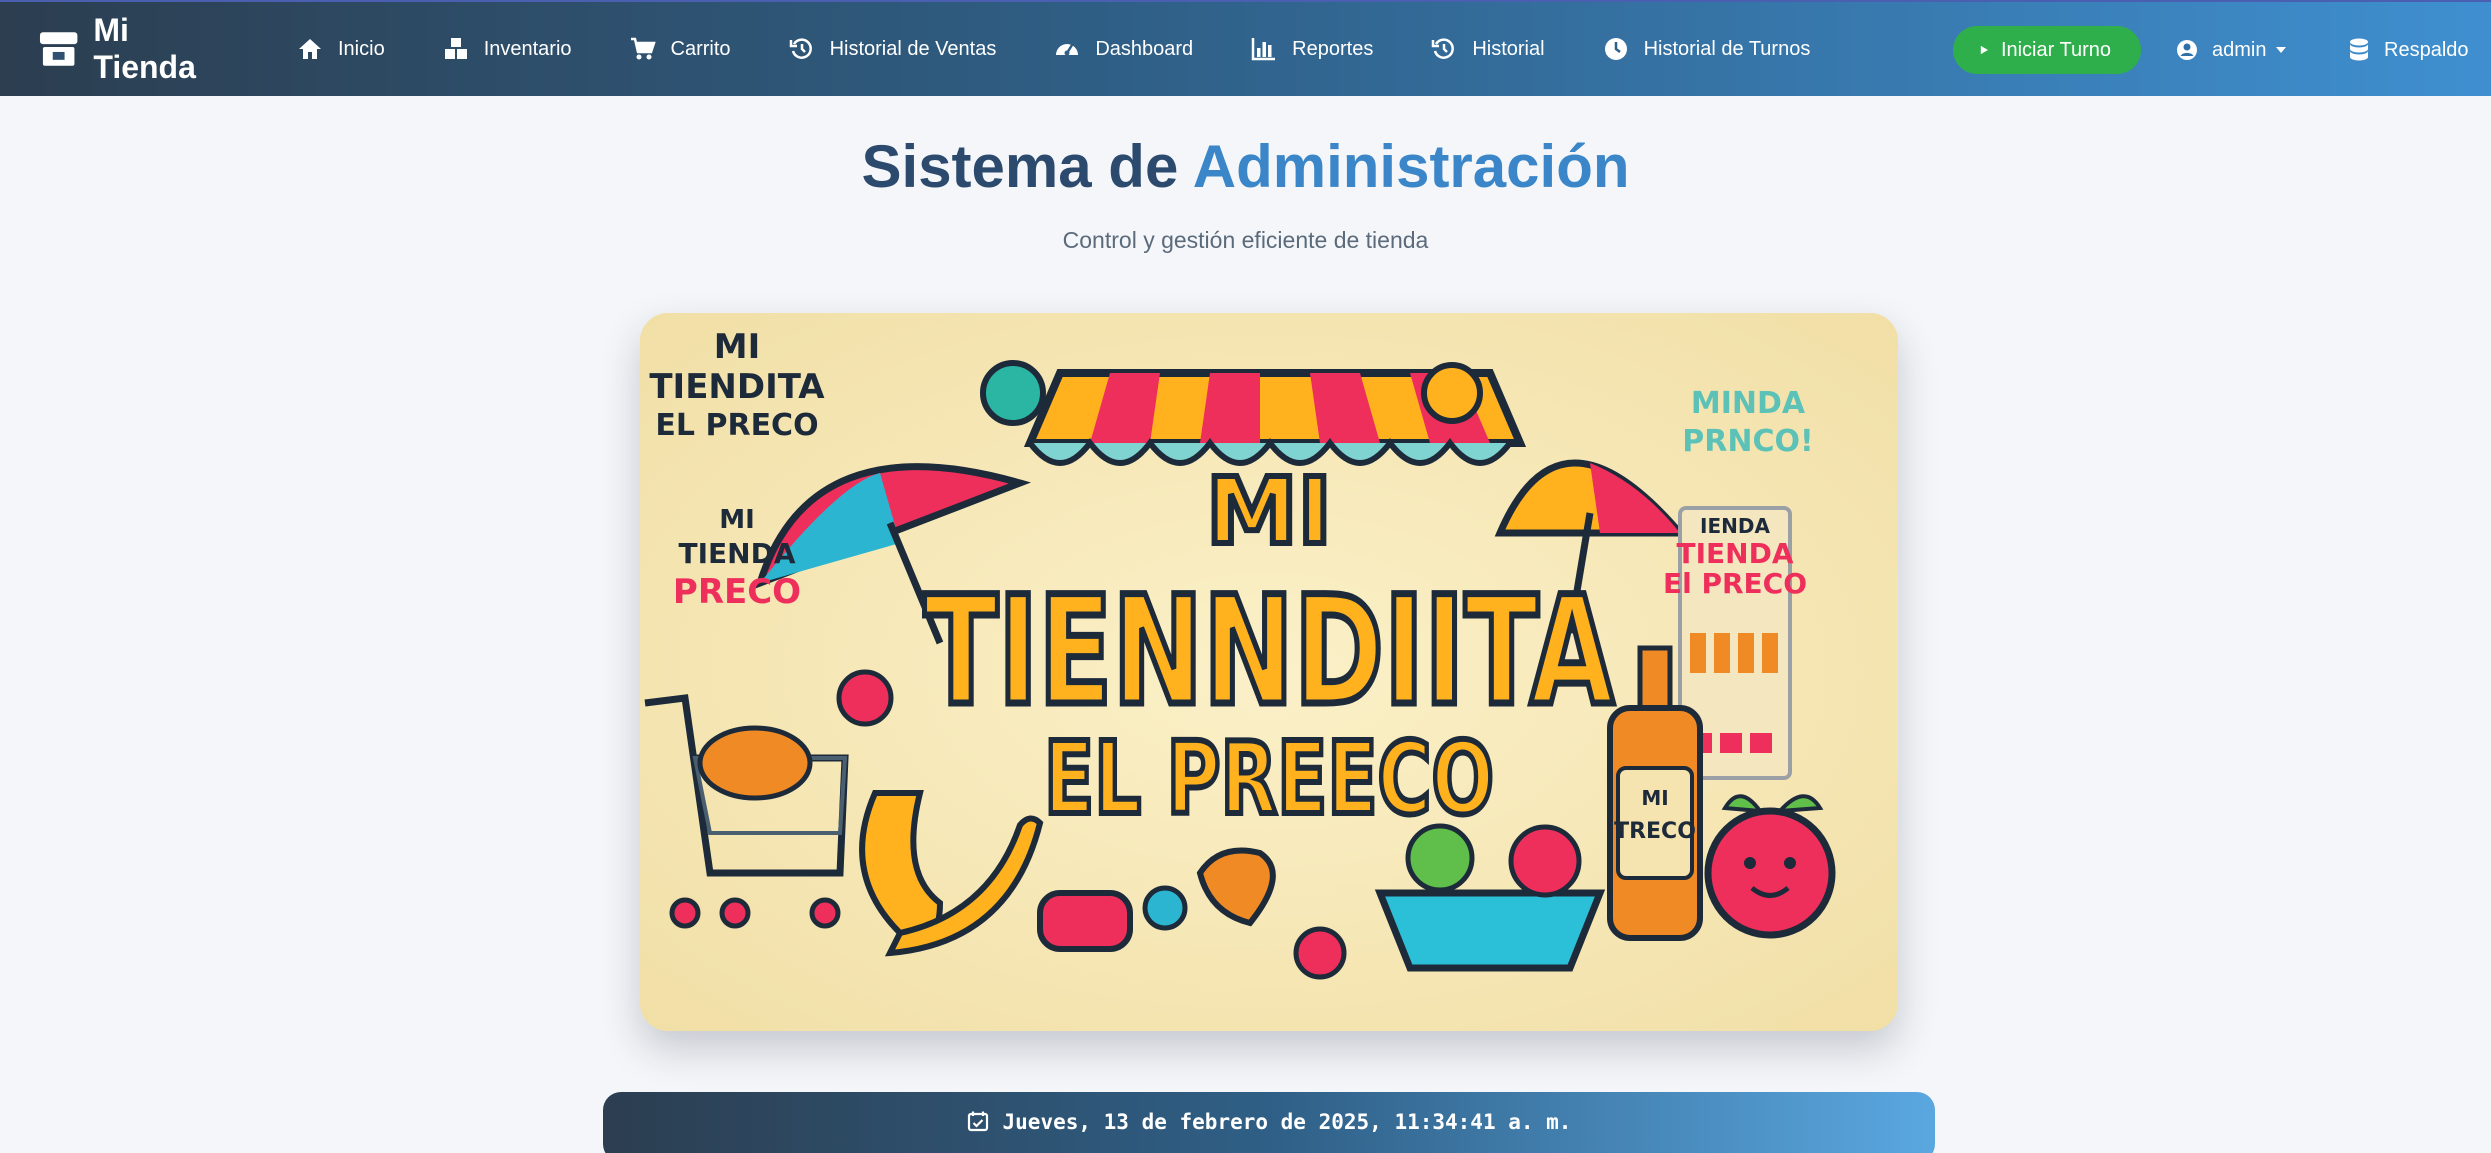 The height and width of the screenshot is (1153, 2491). I want to click on nav-label: Carrito, so click(700, 48).